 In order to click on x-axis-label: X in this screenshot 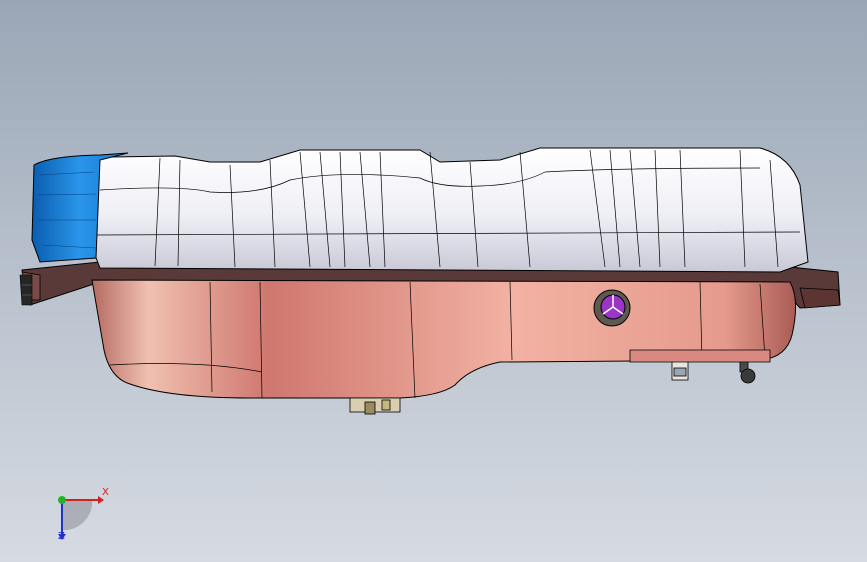, I will do `click(105, 492)`.